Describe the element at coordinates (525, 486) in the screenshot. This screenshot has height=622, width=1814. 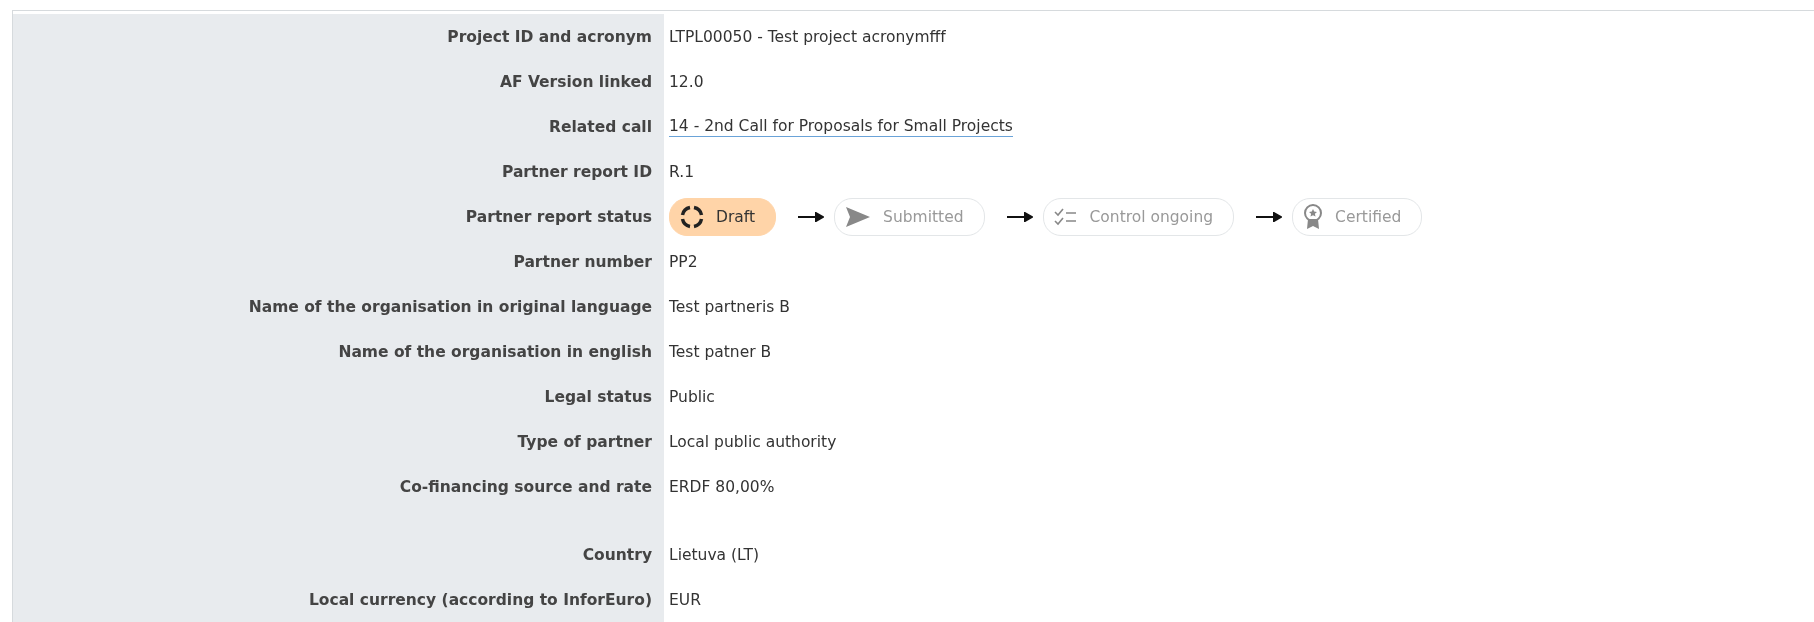
I see `field-label: Co-financing source and rate` at that location.